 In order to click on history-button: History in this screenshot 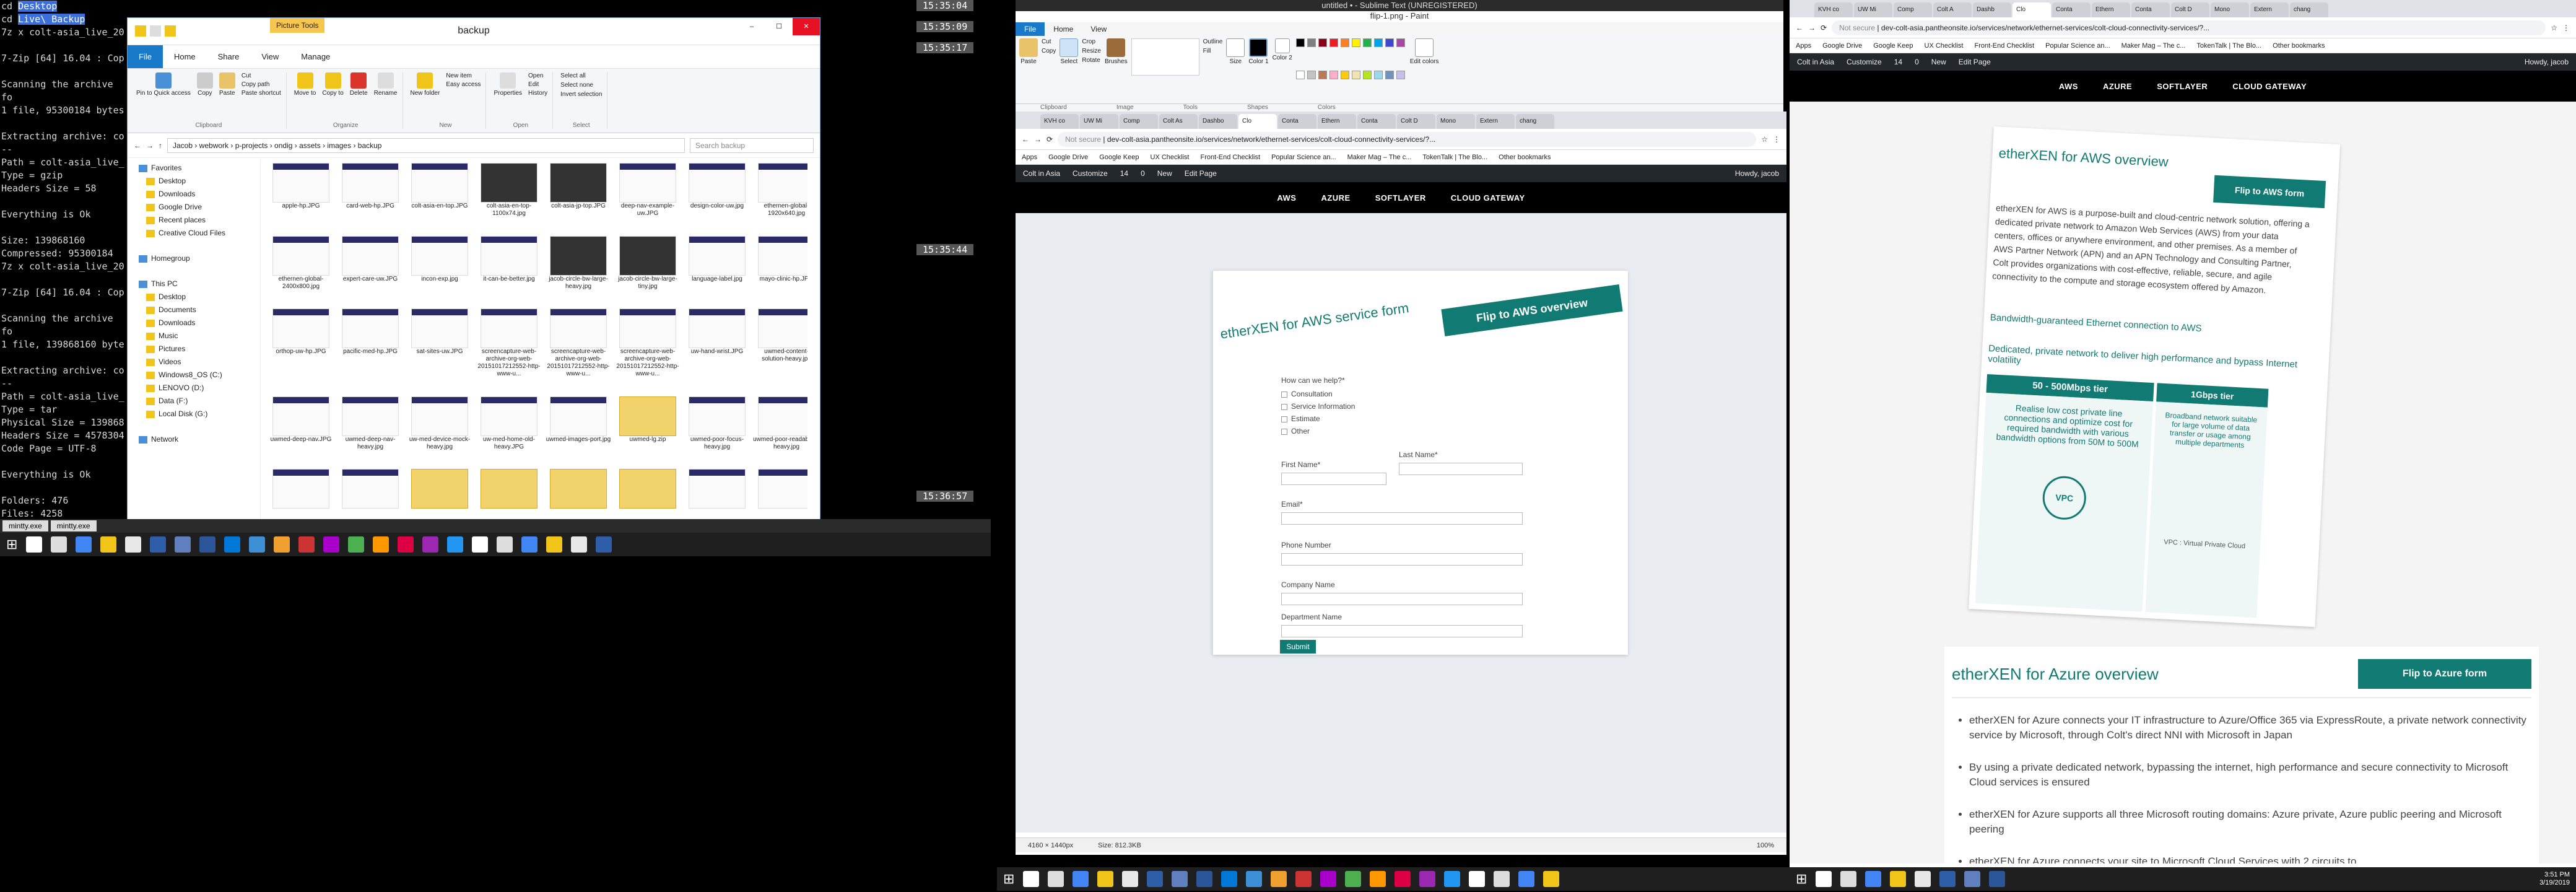, I will do `click(537, 93)`.